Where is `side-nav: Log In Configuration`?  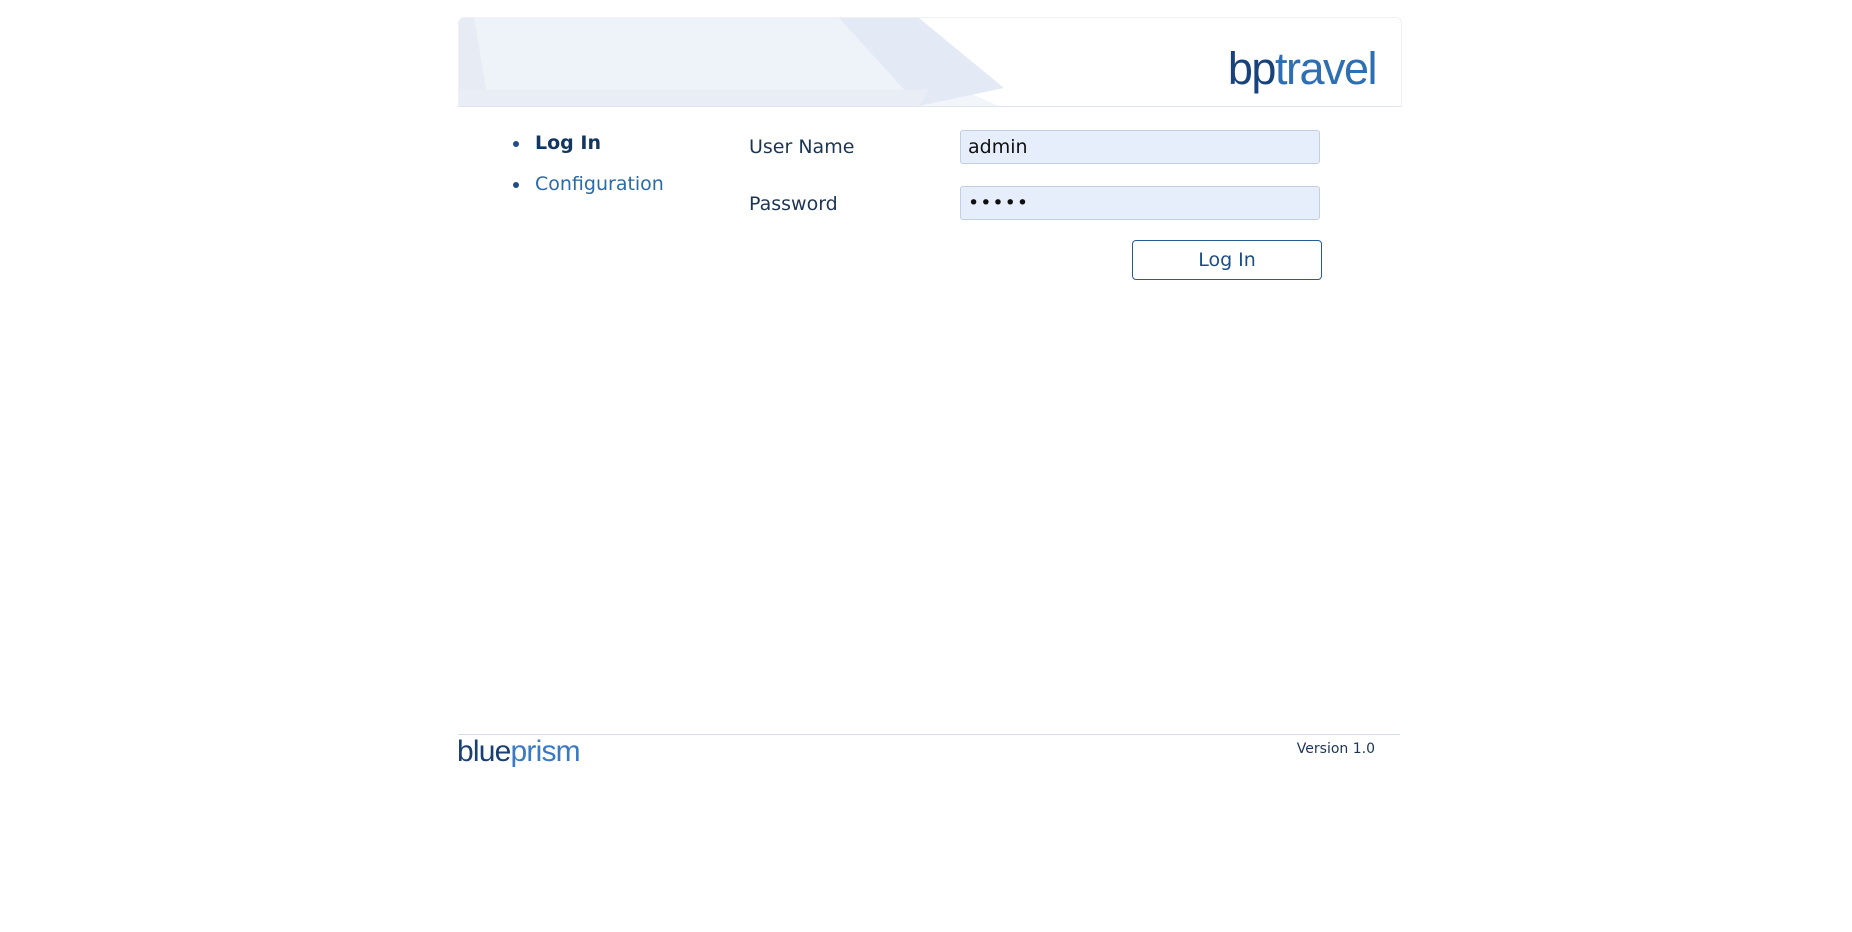
side-nav: Log In Configuration is located at coordinates (587, 172).